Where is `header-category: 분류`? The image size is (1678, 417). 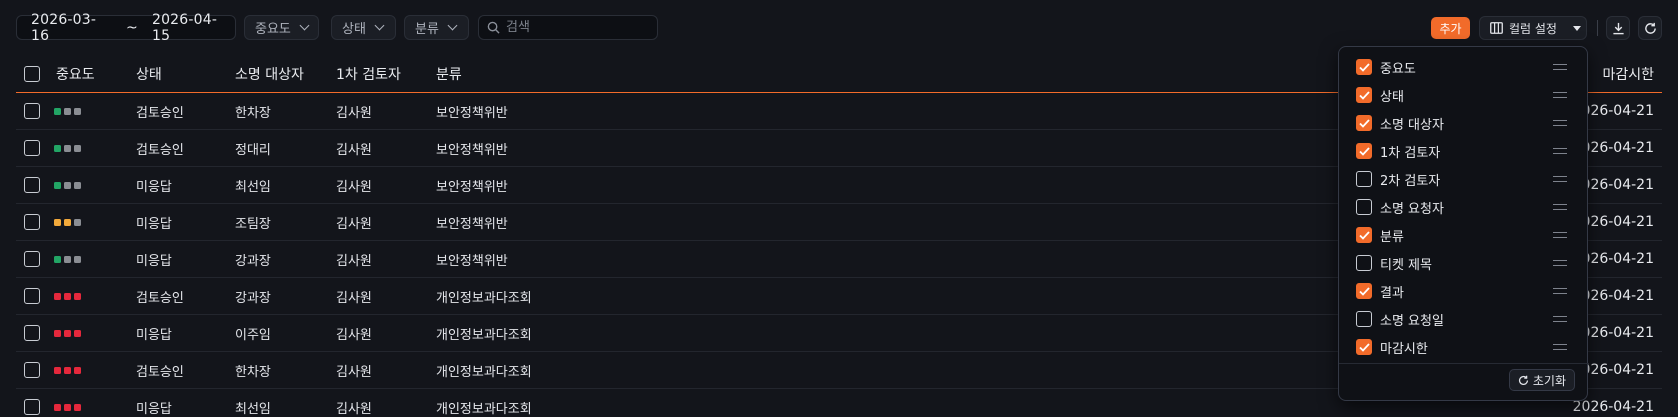 header-category: 분류 is located at coordinates (449, 74).